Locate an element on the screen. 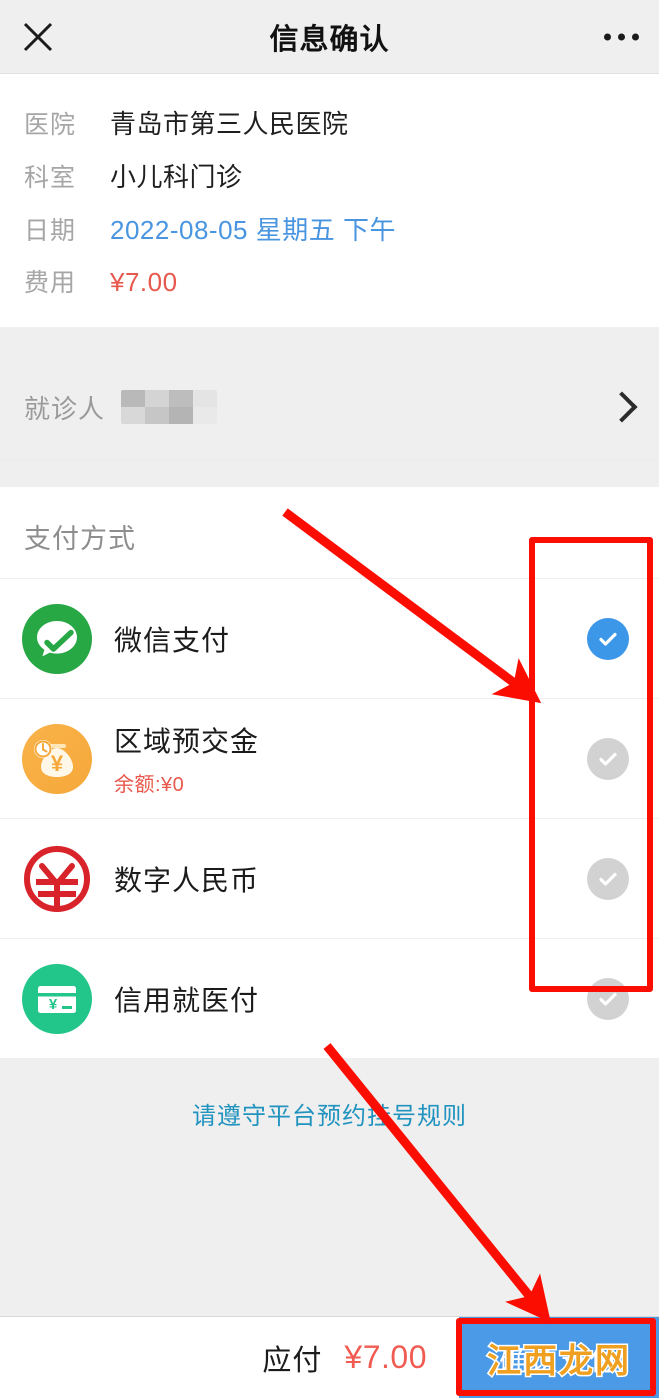 This screenshot has height=1398, width=659. booking-rules-link: 请遵守平台预约挂号规则 is located at coordinates (329, 1116).